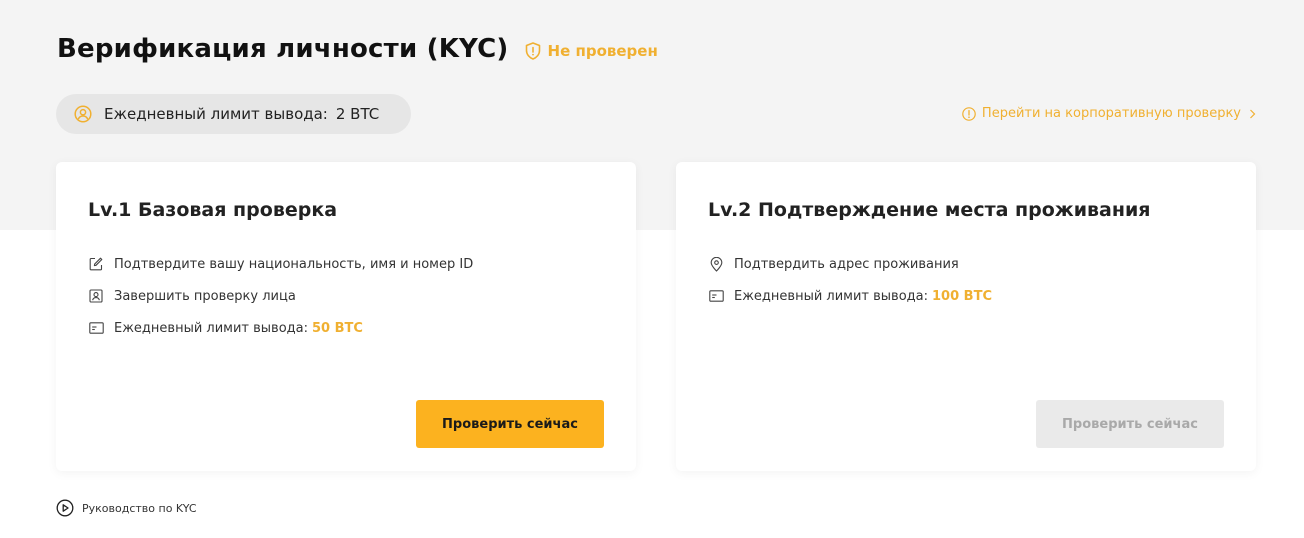  Describe the element at coordinates (962, 296) in the screenshot. I see `feature-highlight: 100 BTC` at that location.